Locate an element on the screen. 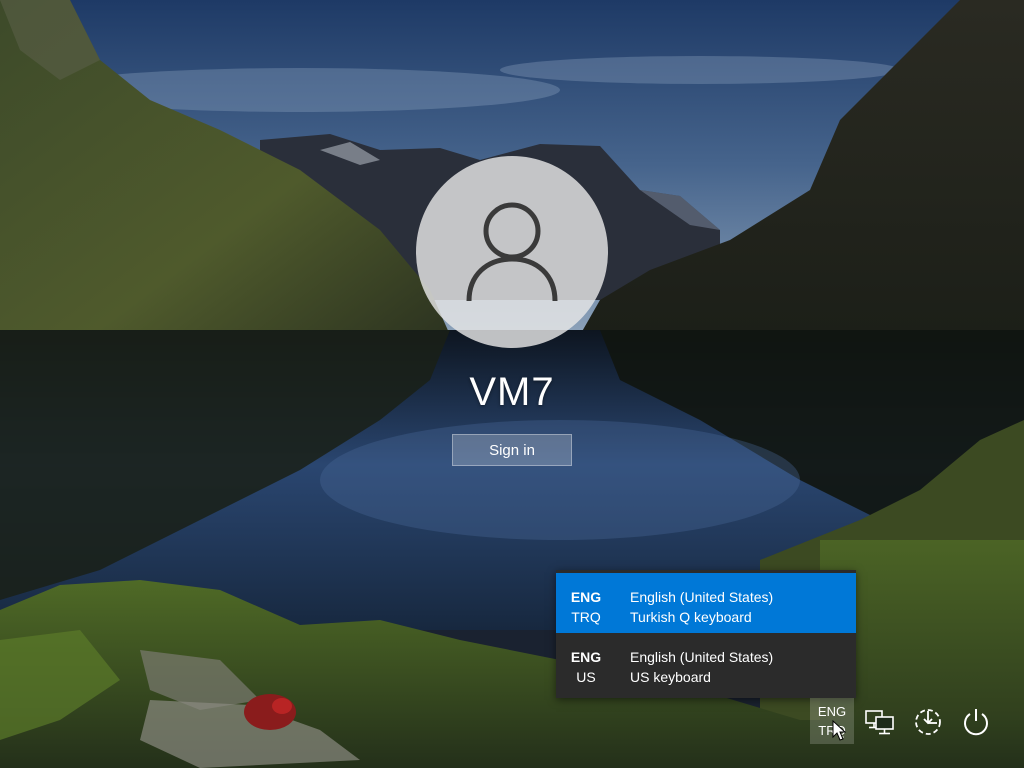  language-code-group: ENG US is located at coordinates (586, 667).